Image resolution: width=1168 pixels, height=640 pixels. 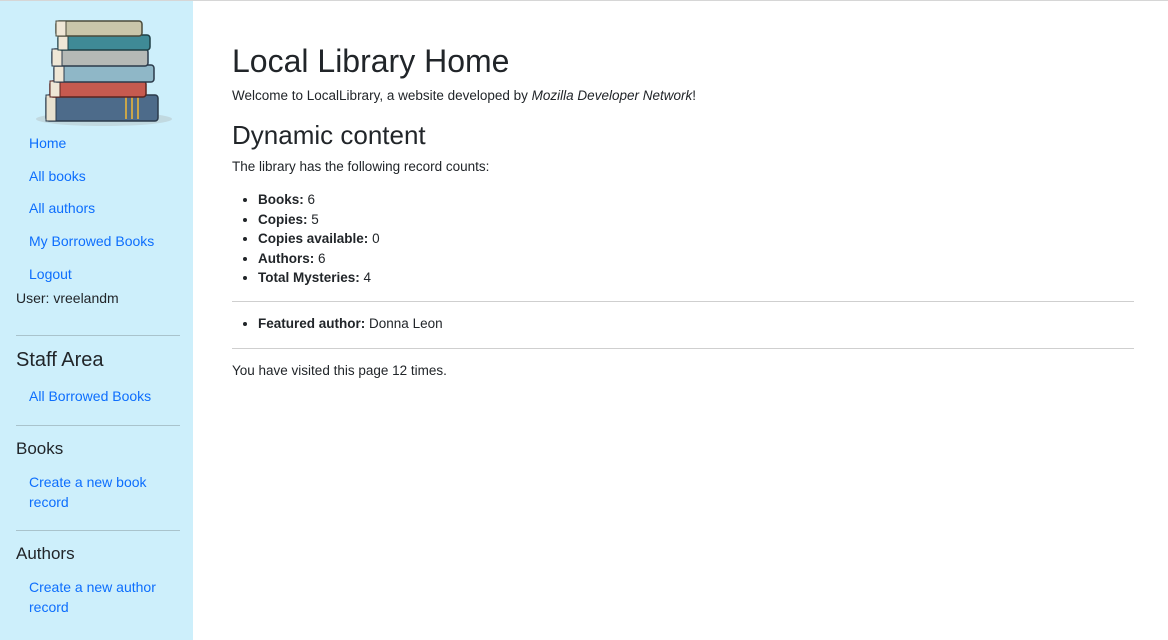 I want to click on featured-author-name: Donna Leon, so click(x=406, y=323).